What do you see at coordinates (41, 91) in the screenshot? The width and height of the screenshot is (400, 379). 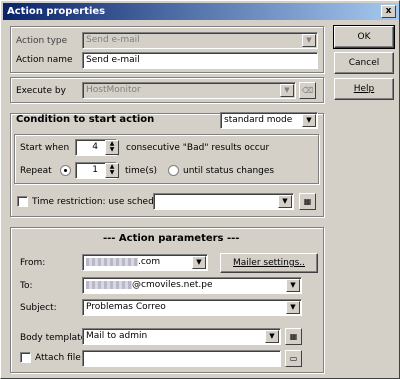 I see `execute-by-label: Execute by` at bounding box center [41, 91].